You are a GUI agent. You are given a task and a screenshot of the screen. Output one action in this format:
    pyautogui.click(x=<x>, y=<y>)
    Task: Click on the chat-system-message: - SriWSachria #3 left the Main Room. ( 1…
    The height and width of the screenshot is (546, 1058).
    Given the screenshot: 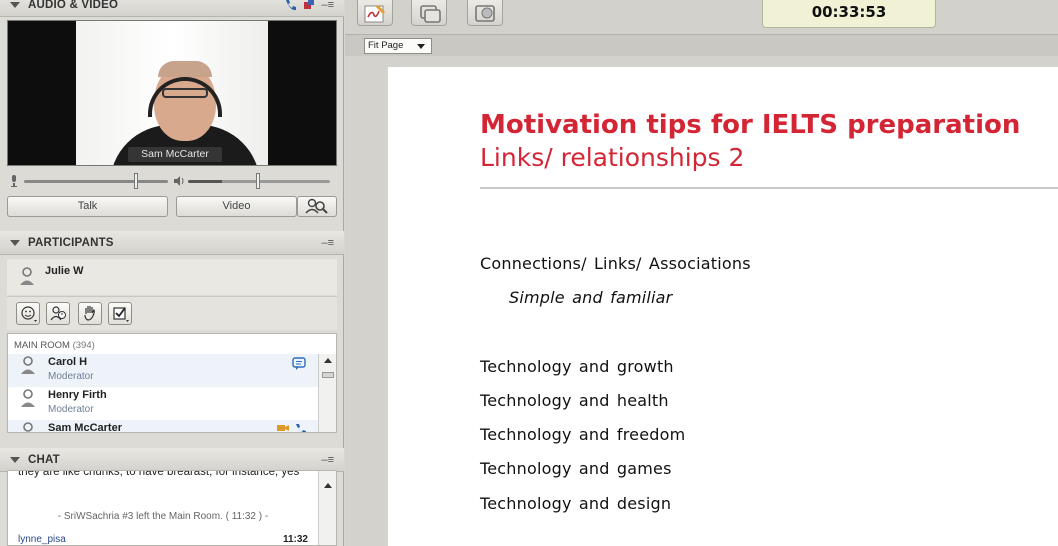 What is the action you would take?
    pyautogui.click(x=163, y=516)
    